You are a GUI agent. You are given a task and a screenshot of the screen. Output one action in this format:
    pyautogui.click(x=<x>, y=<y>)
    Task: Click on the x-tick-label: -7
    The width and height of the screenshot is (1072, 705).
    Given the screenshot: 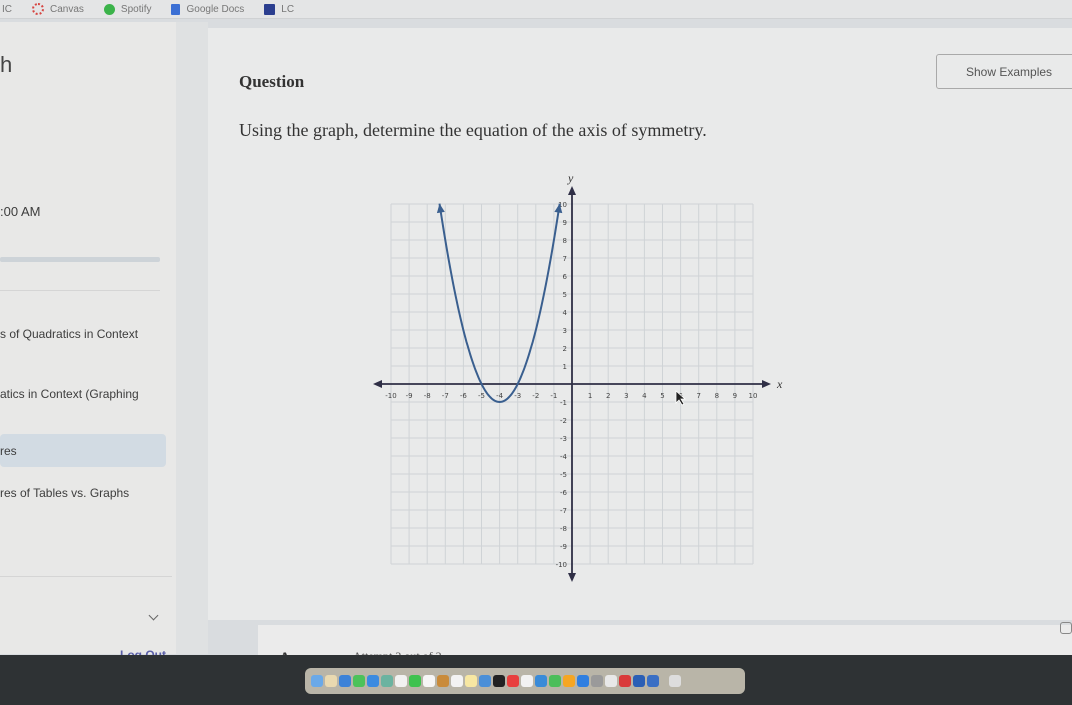 What is the action you would take?
    pyautogui.click(x=445, y=396)
    